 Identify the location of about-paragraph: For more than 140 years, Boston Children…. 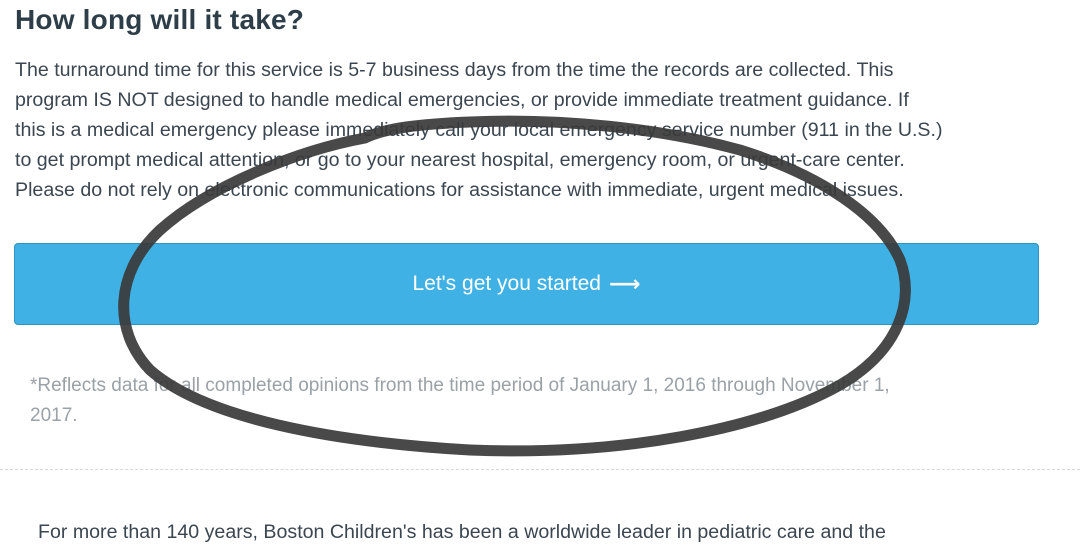
(462, 532).